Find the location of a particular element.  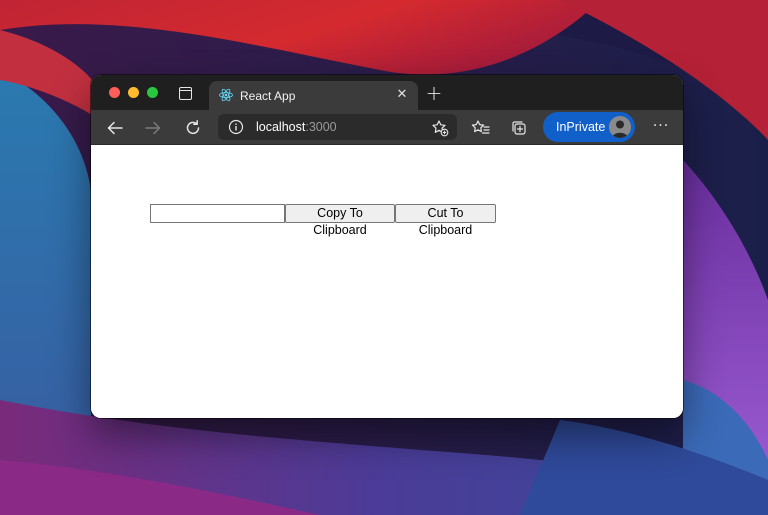

forward-button is located at coordinates (153, 128).